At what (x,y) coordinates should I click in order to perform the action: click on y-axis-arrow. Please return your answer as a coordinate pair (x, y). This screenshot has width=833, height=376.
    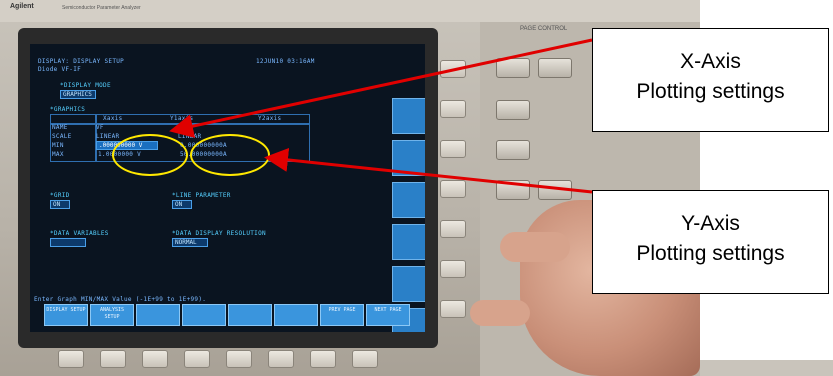
    Looking at the image, I should click on (428, 170).